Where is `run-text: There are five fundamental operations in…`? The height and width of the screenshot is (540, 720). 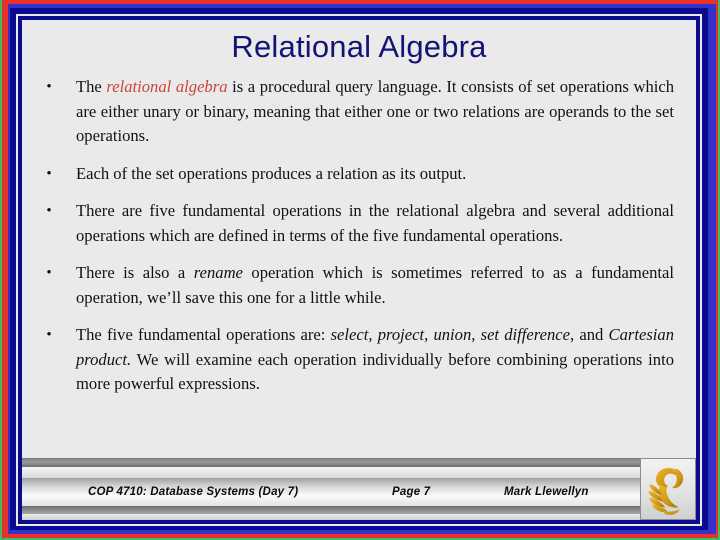 run-text: There are five fundamental operations in… is located at coordinates (375, 223).